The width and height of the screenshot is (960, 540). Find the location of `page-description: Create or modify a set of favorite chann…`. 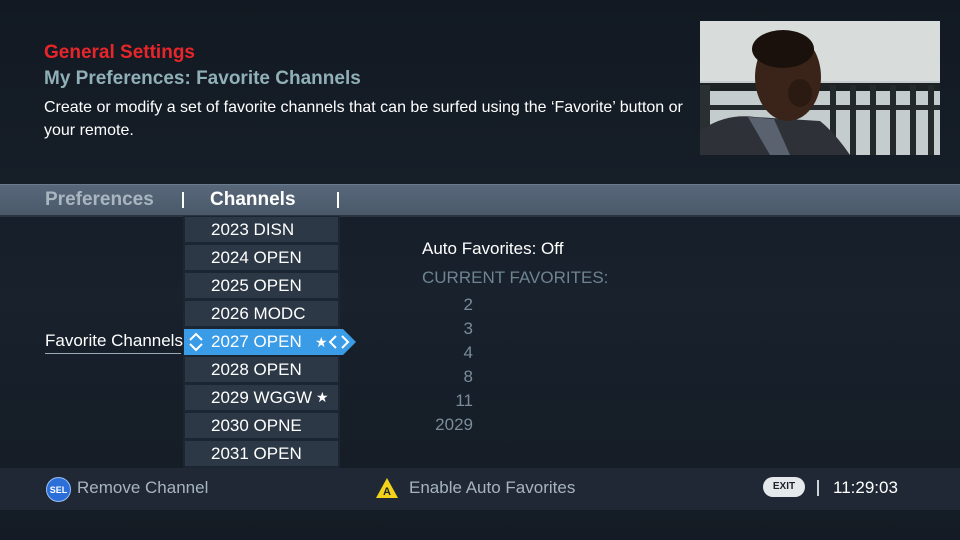

page-description: Create or modify a set of favorite chann… is located at coordinates (363, 119).